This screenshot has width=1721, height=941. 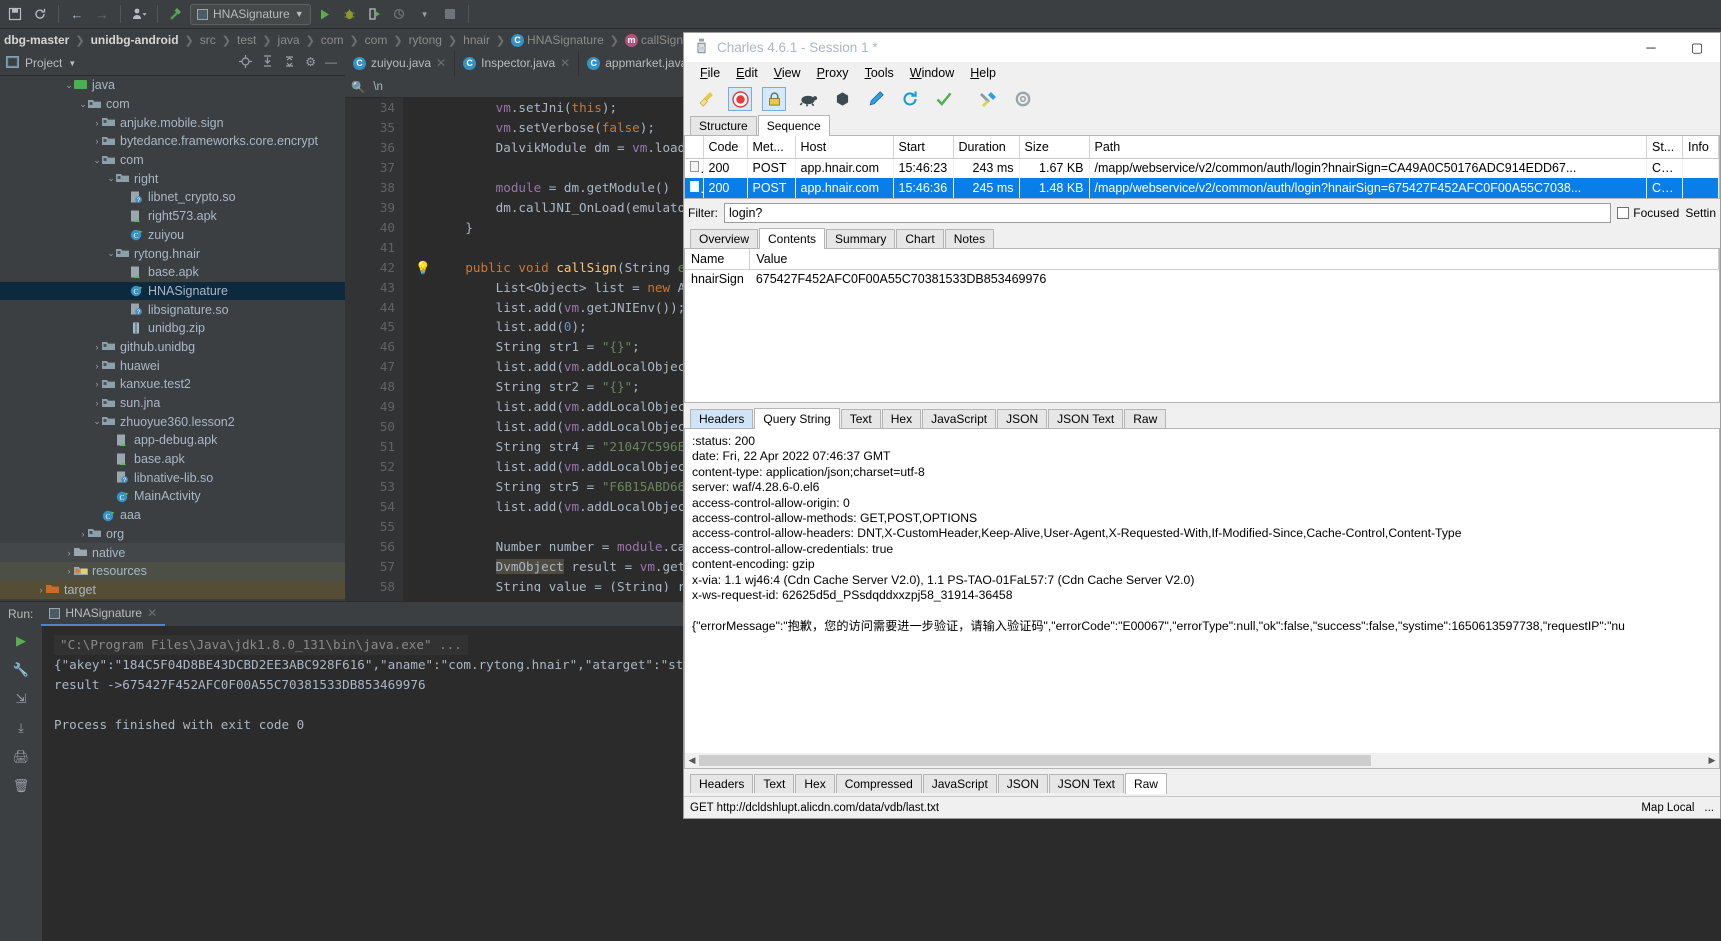 What do you see at coordinates (172, 347) in the screenshot?
I see `tree-node: › github.unidbg` at bounding box center [172, 347].